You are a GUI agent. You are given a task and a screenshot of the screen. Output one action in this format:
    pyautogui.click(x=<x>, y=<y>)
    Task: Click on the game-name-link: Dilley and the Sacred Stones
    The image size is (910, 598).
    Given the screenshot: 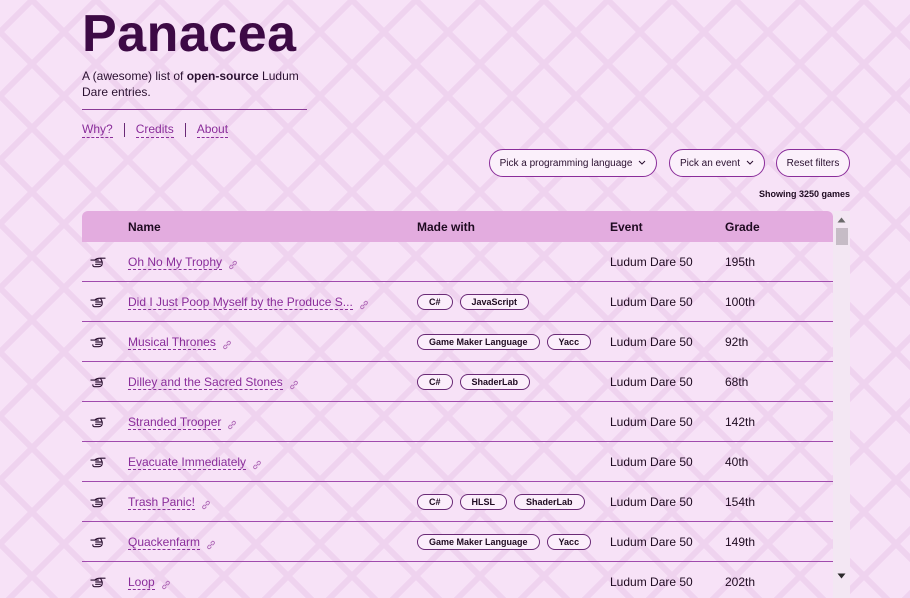 What is the action you would take?
    pyautogui.click(x=205, y=382)
    